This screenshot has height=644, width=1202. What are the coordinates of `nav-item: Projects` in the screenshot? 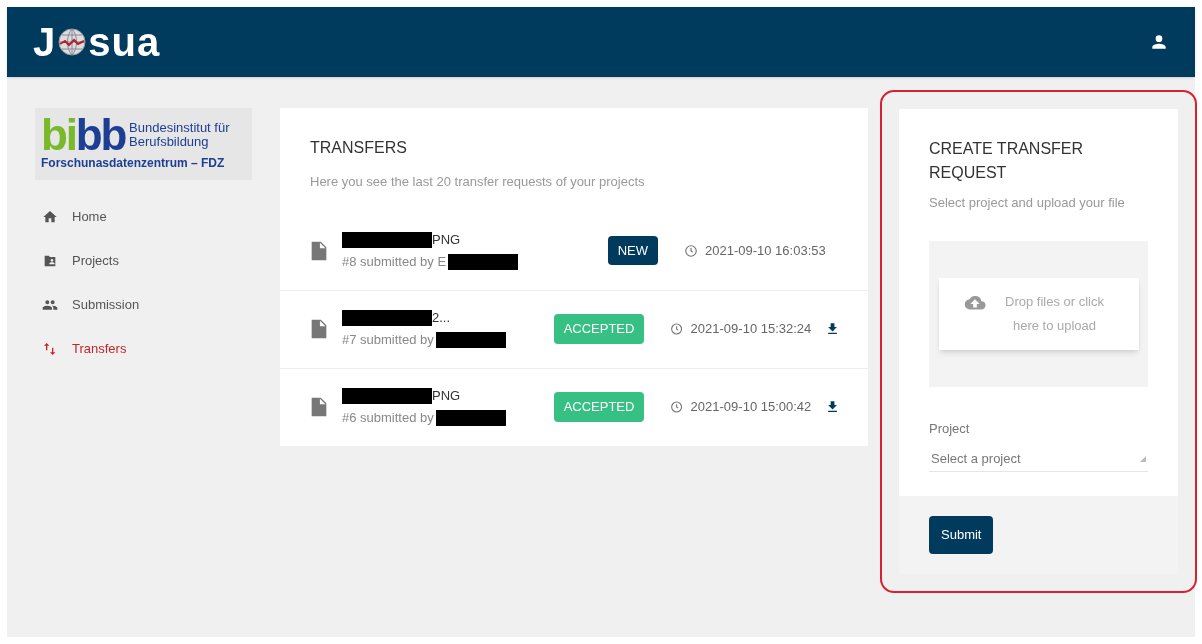 It's located at (147, 261).